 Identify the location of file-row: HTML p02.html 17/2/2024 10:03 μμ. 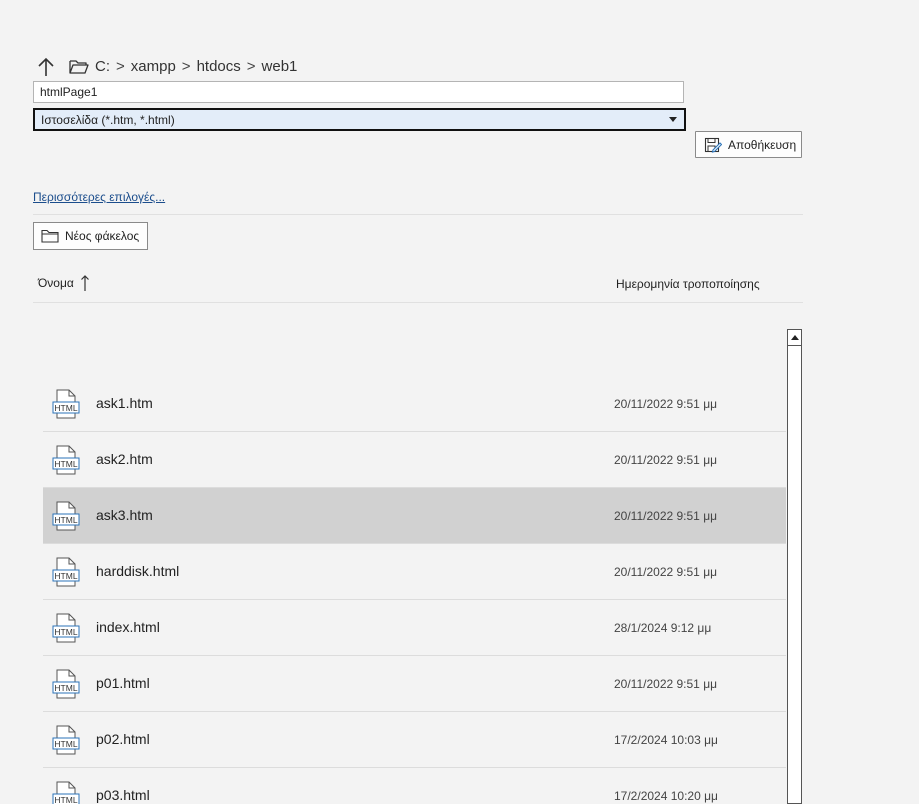
(414, 740).